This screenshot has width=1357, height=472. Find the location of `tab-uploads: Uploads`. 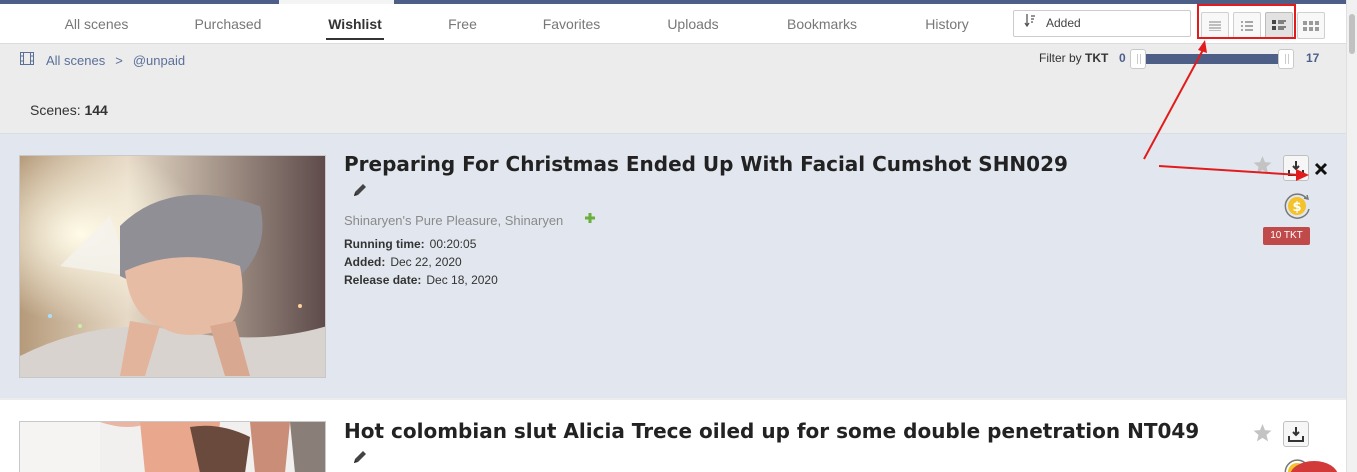

tab-uploads: Uploads is located at coordinates (693, 24).